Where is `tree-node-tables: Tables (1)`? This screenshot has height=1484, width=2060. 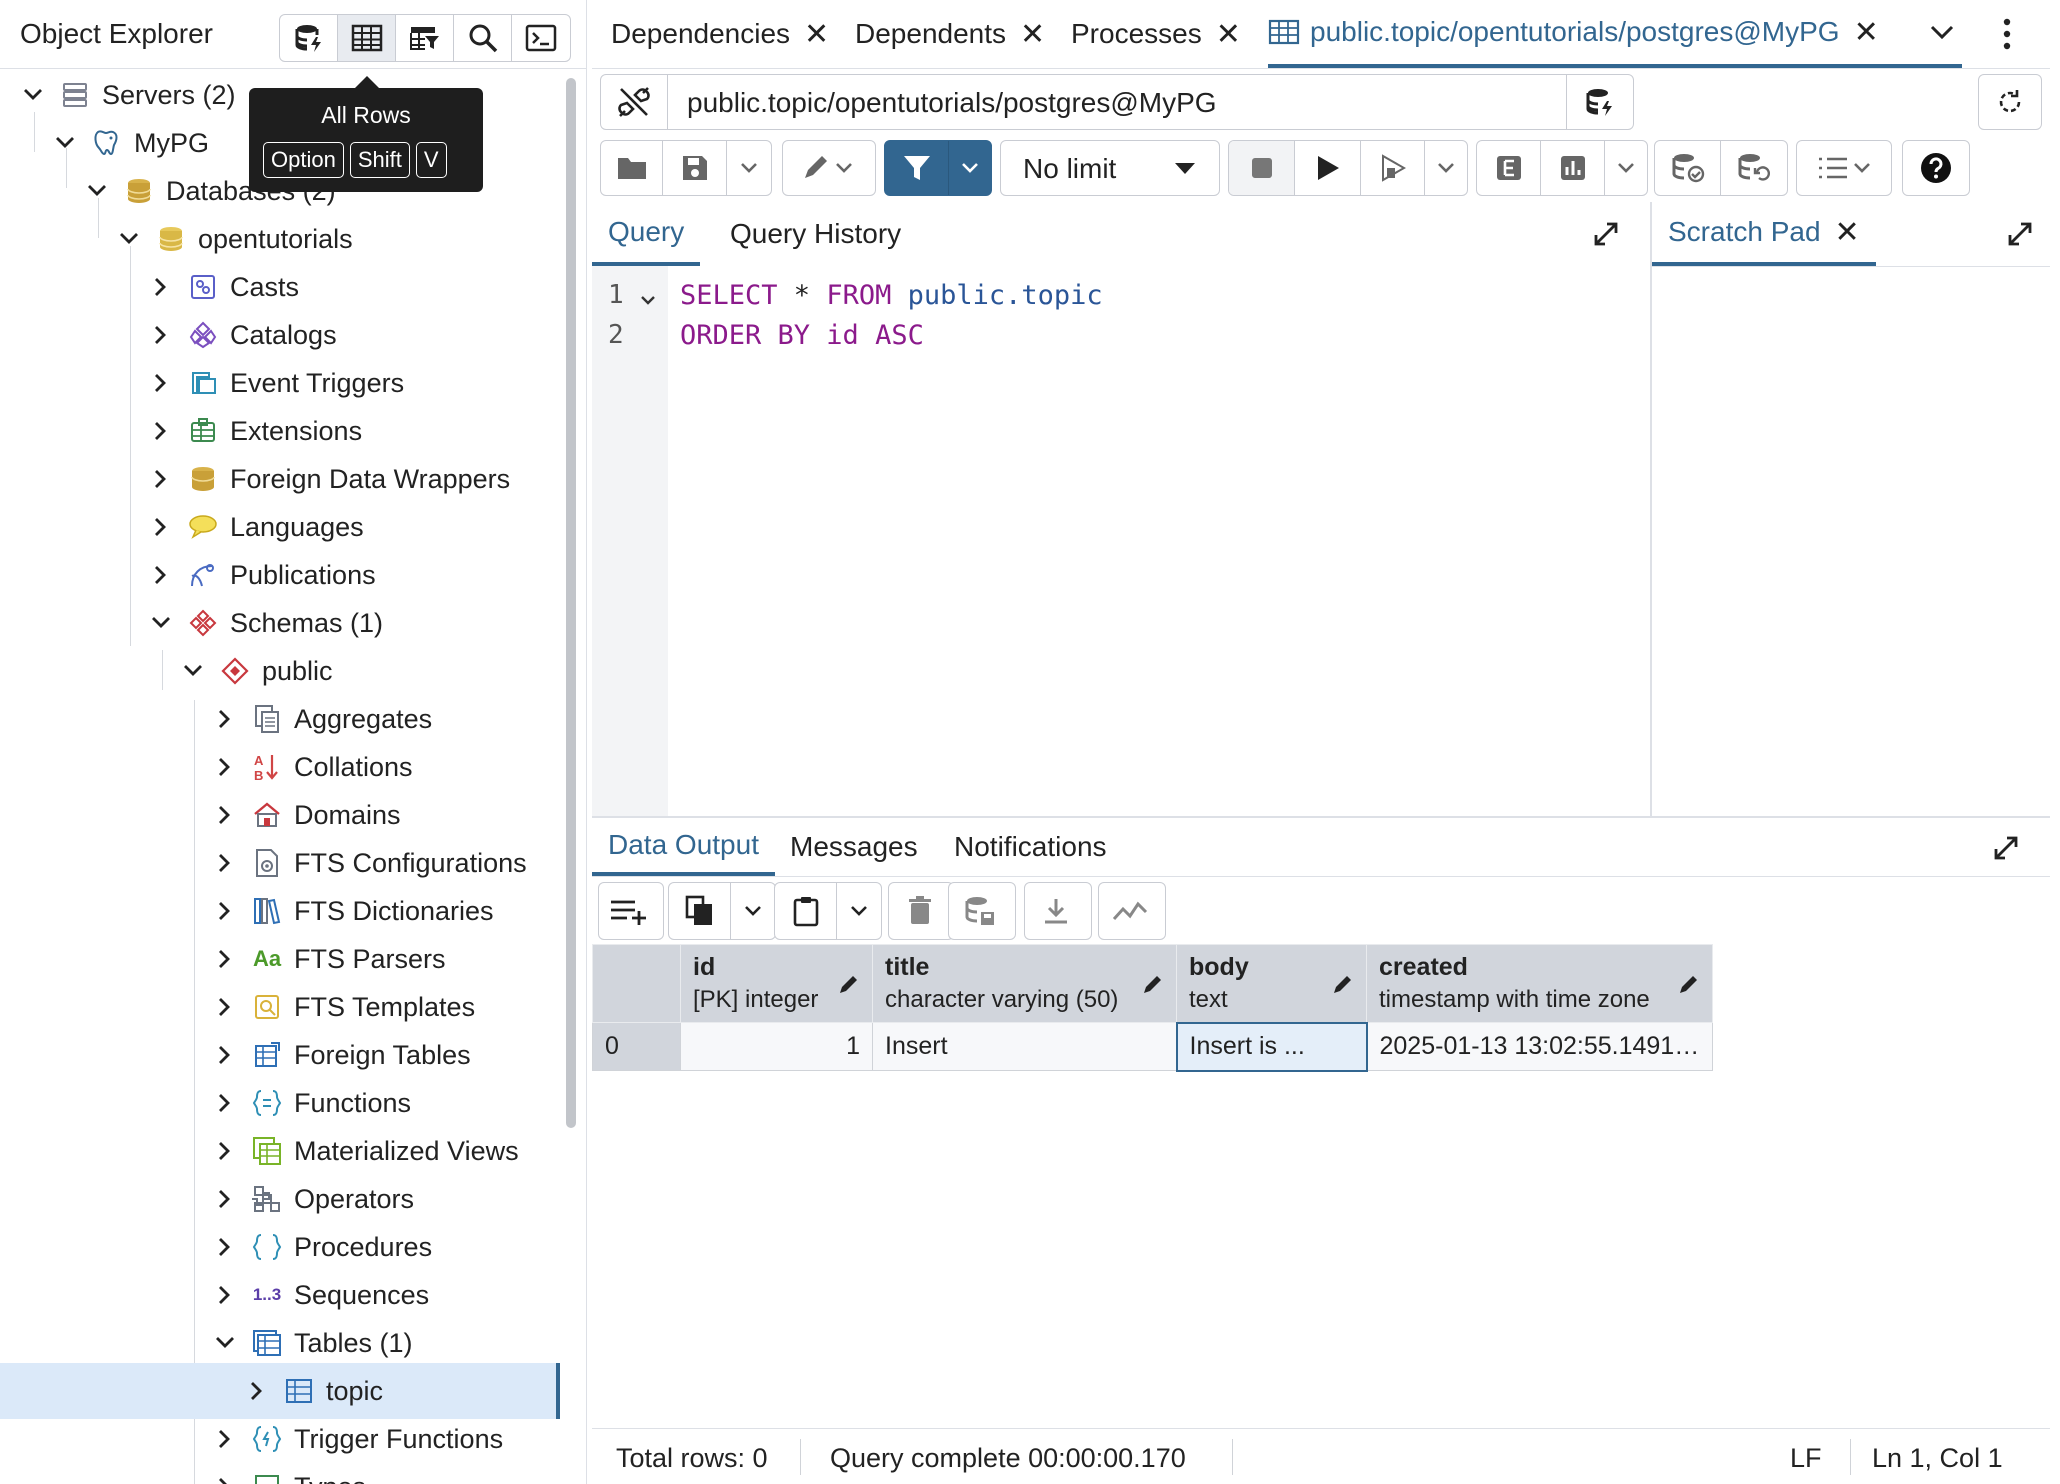 tree-node-tables: Tables (1) is located at coordinates (312, 1343).